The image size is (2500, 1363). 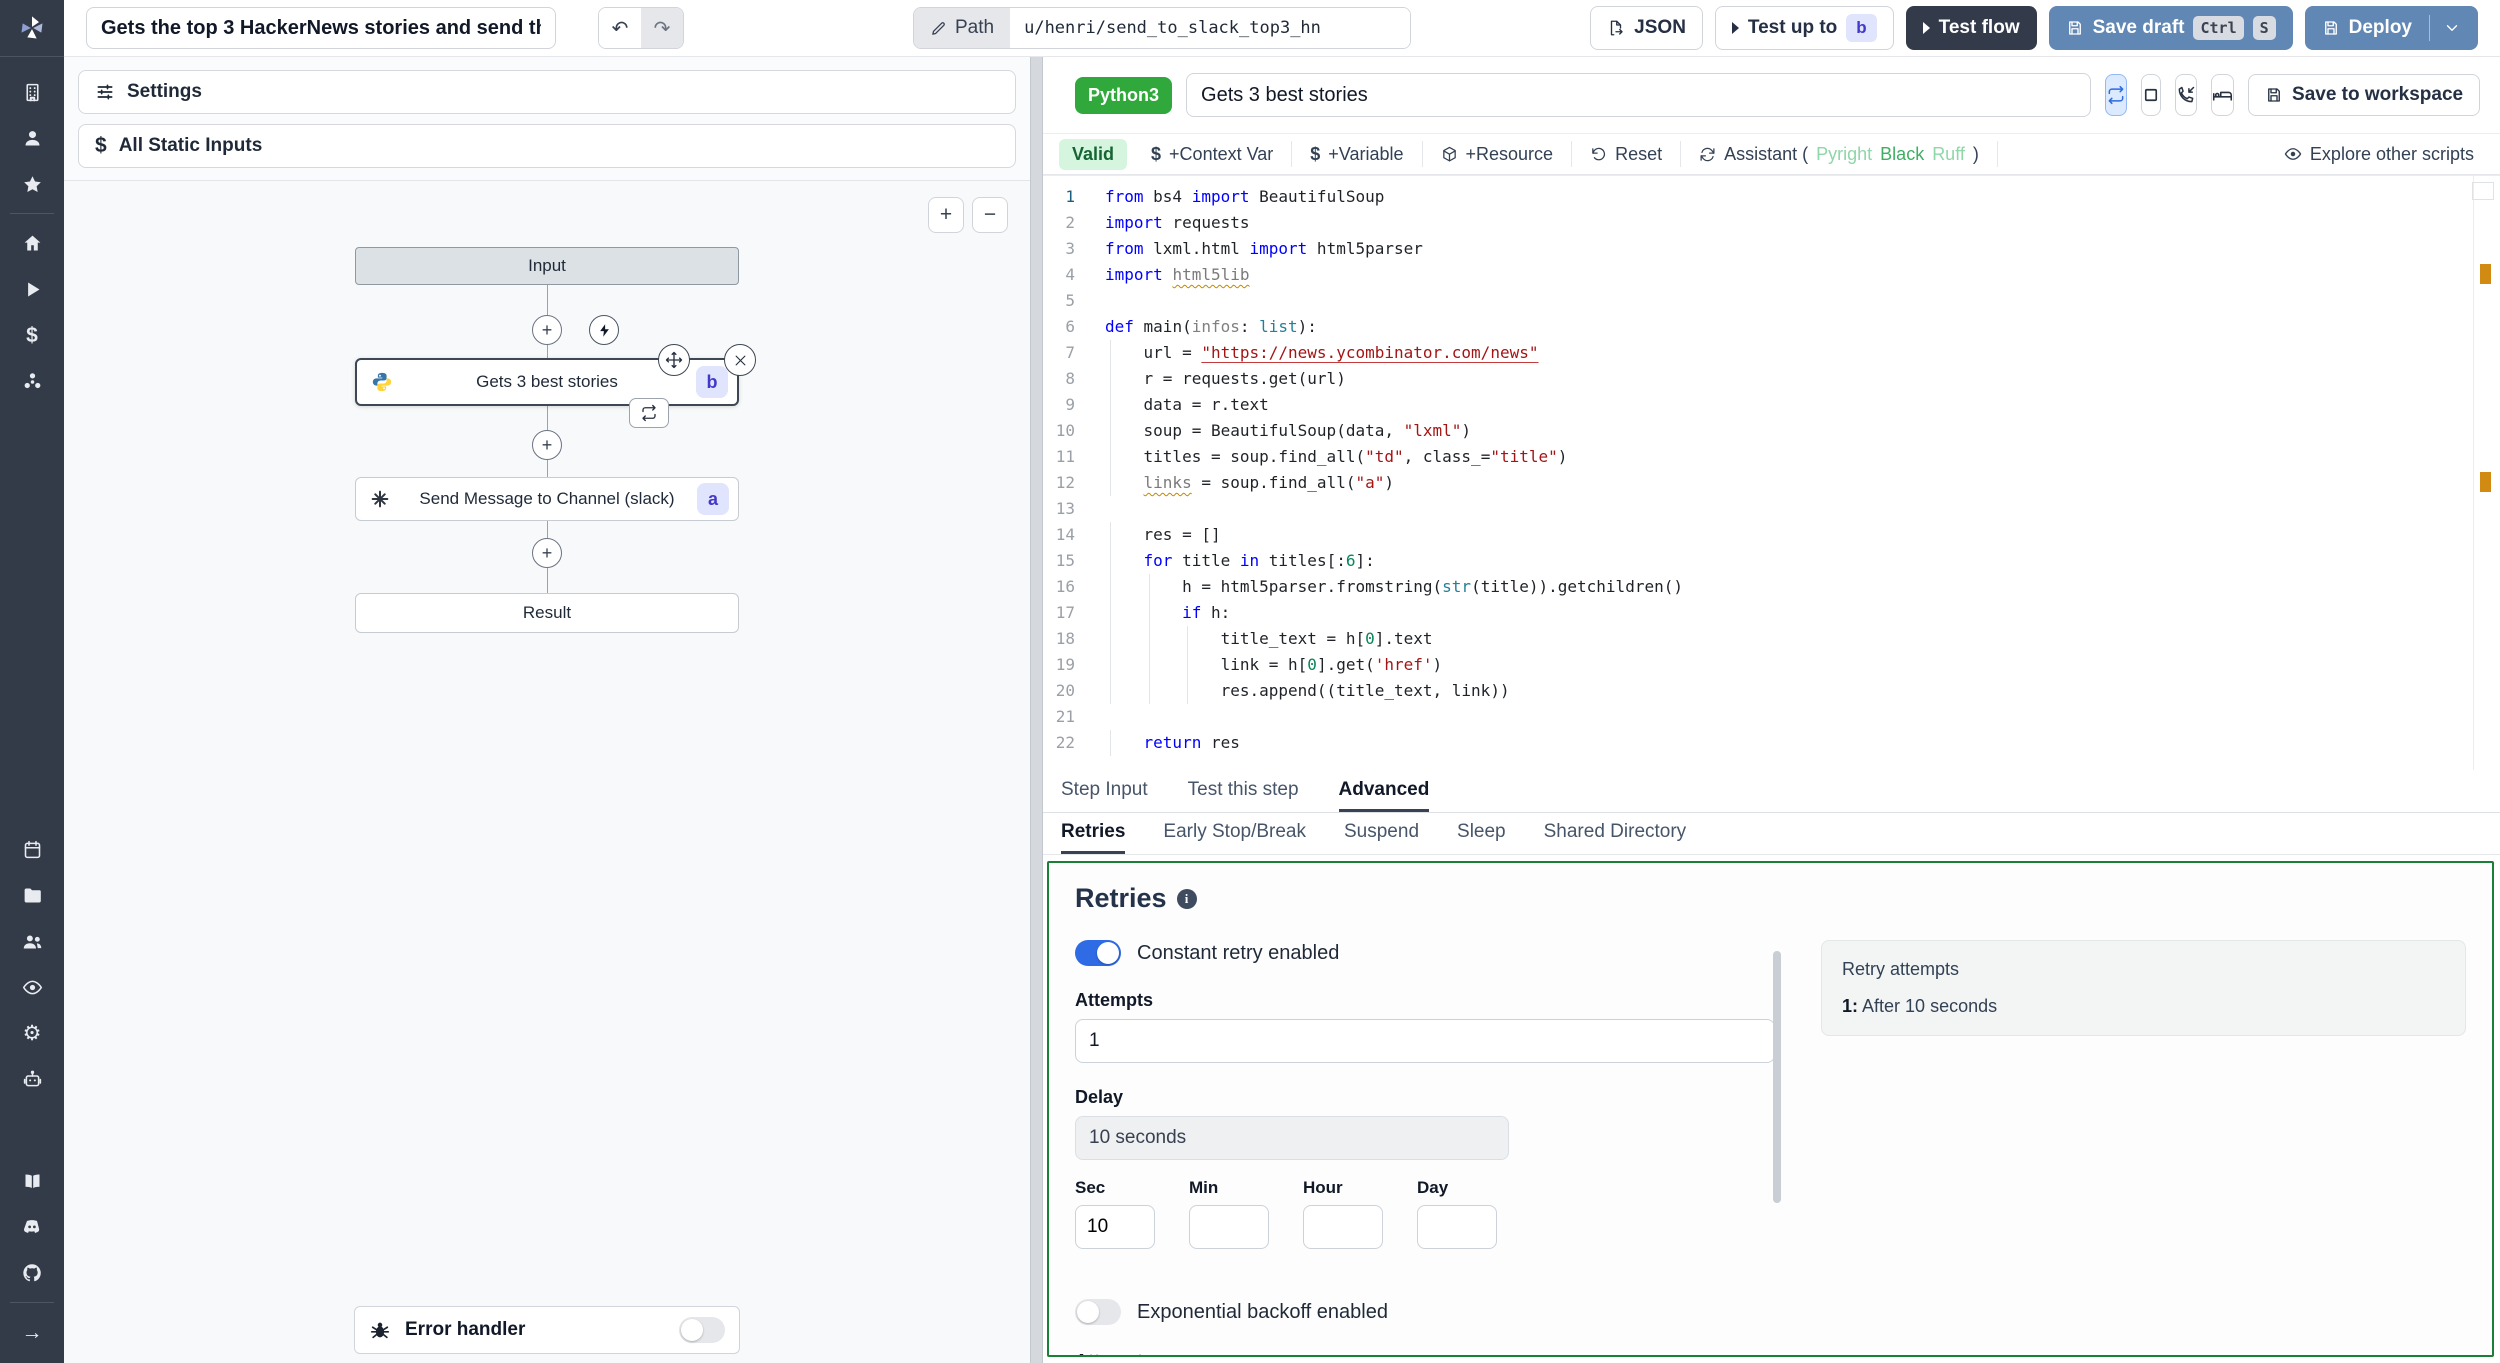 What do you see at coordinates (649, 413) in the screenshot?
I see `retry-indicator-button` at bounding box center [649, 413].